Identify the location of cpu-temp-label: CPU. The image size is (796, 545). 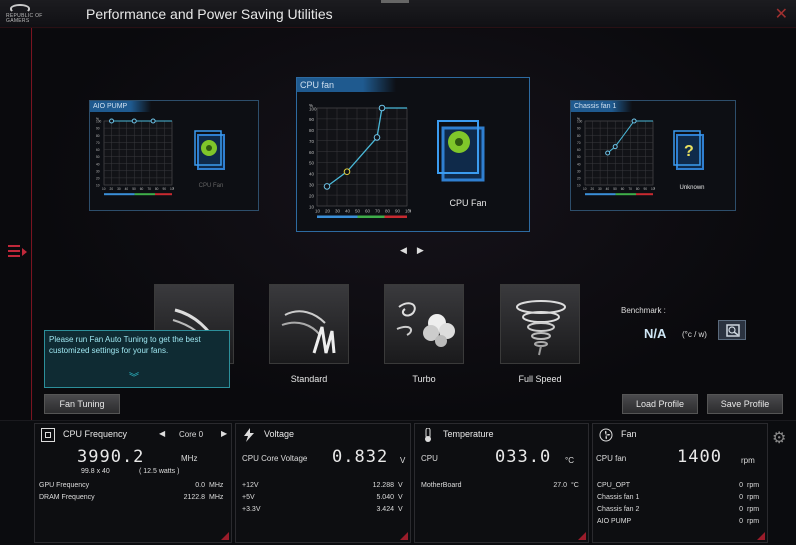
(429, 458).